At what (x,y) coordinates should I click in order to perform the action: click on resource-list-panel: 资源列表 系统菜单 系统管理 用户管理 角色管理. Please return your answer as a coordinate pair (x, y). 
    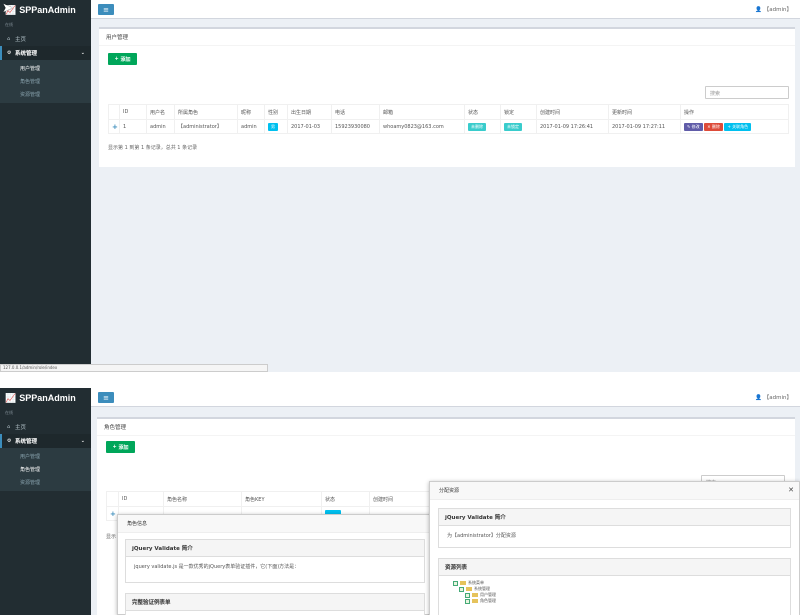
    Looking at the image, I should click on (614, 586).